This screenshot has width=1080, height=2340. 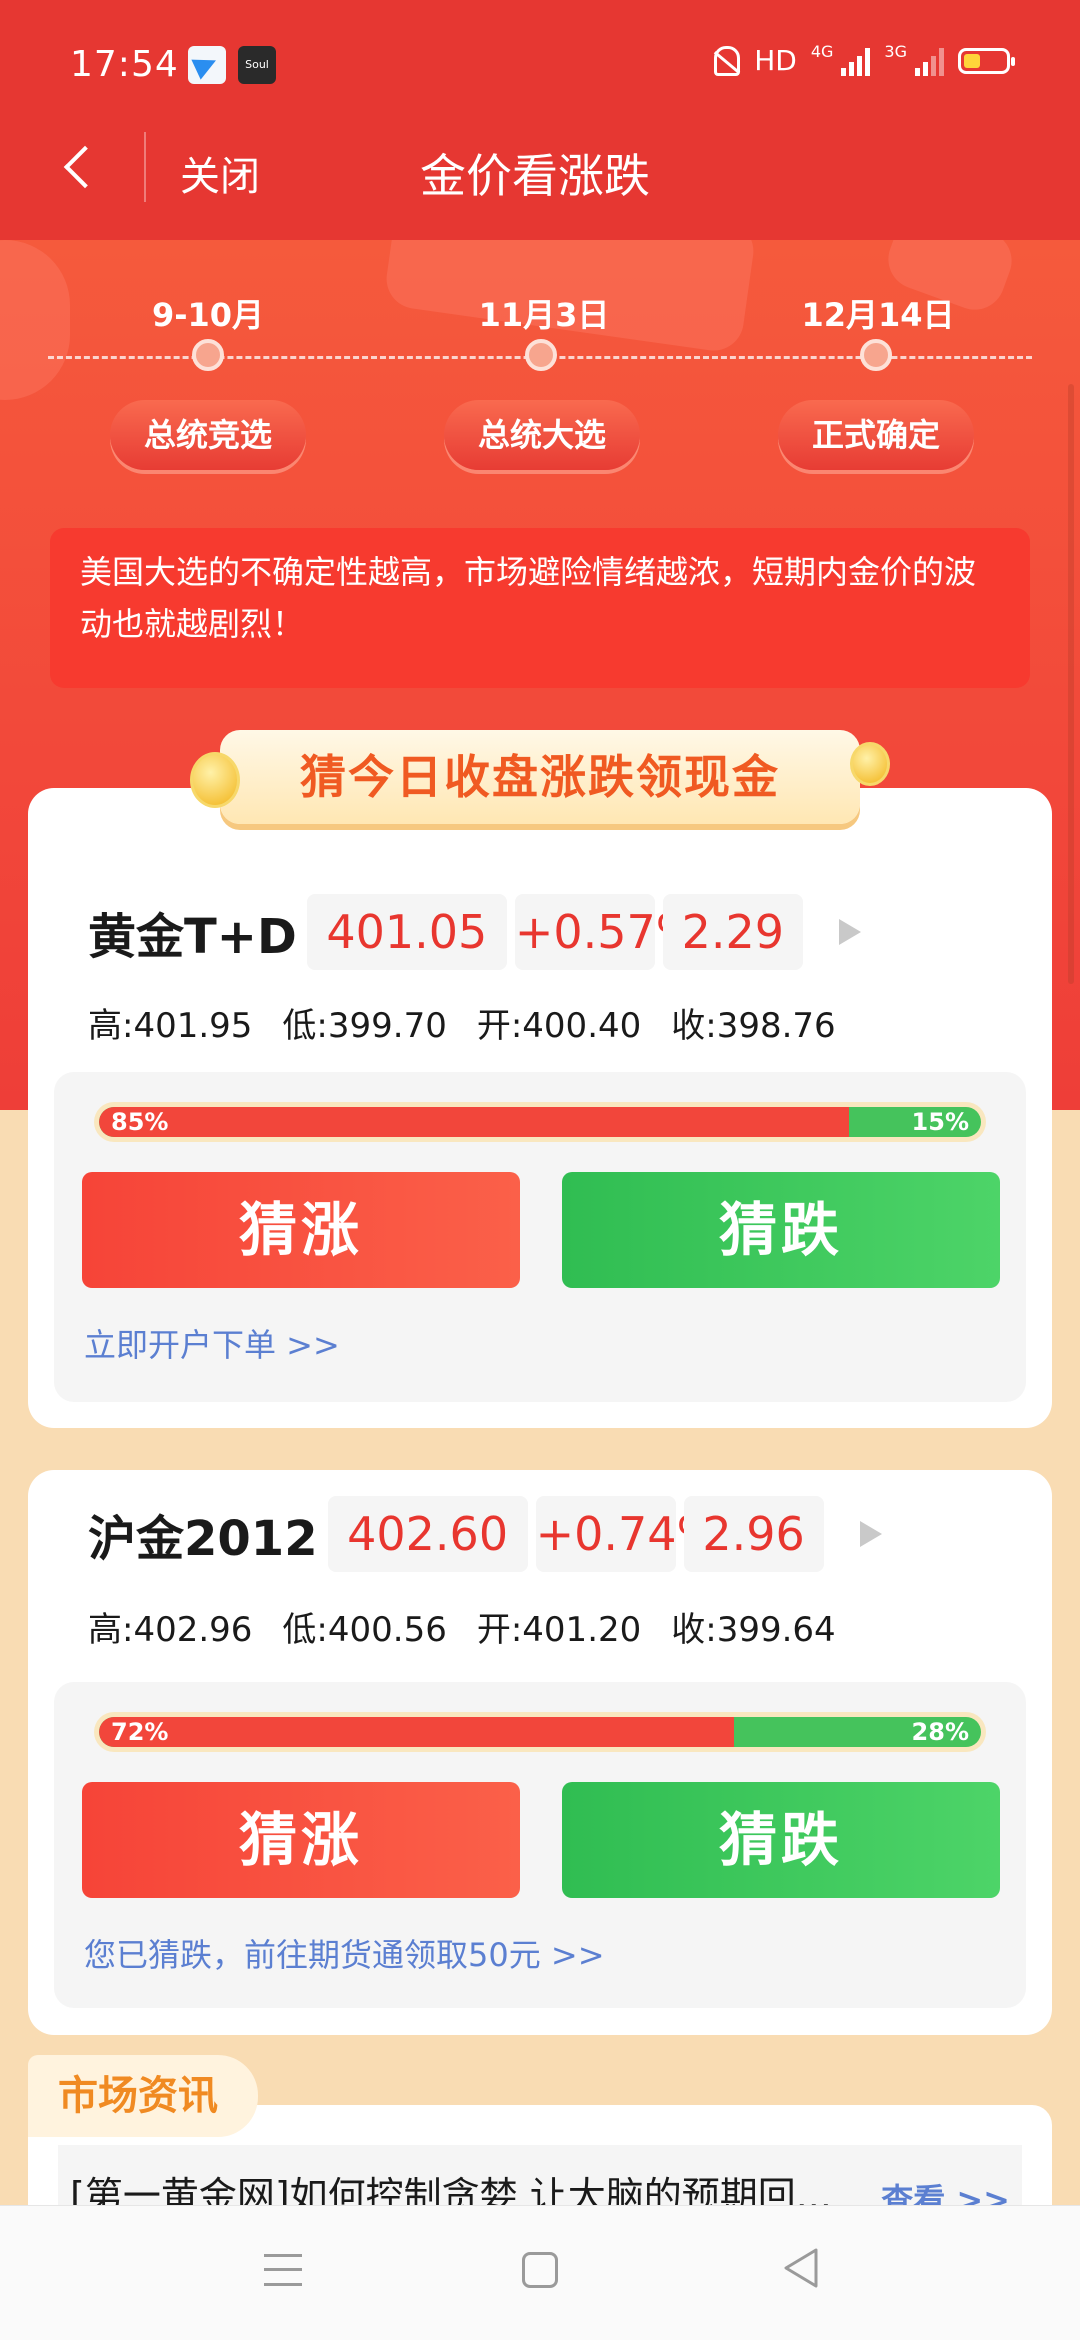 What do you see at coordinates (170, 1630) in the screenshot?
I see `high-value: 高:402.96` at bounding box center [170, 1630].